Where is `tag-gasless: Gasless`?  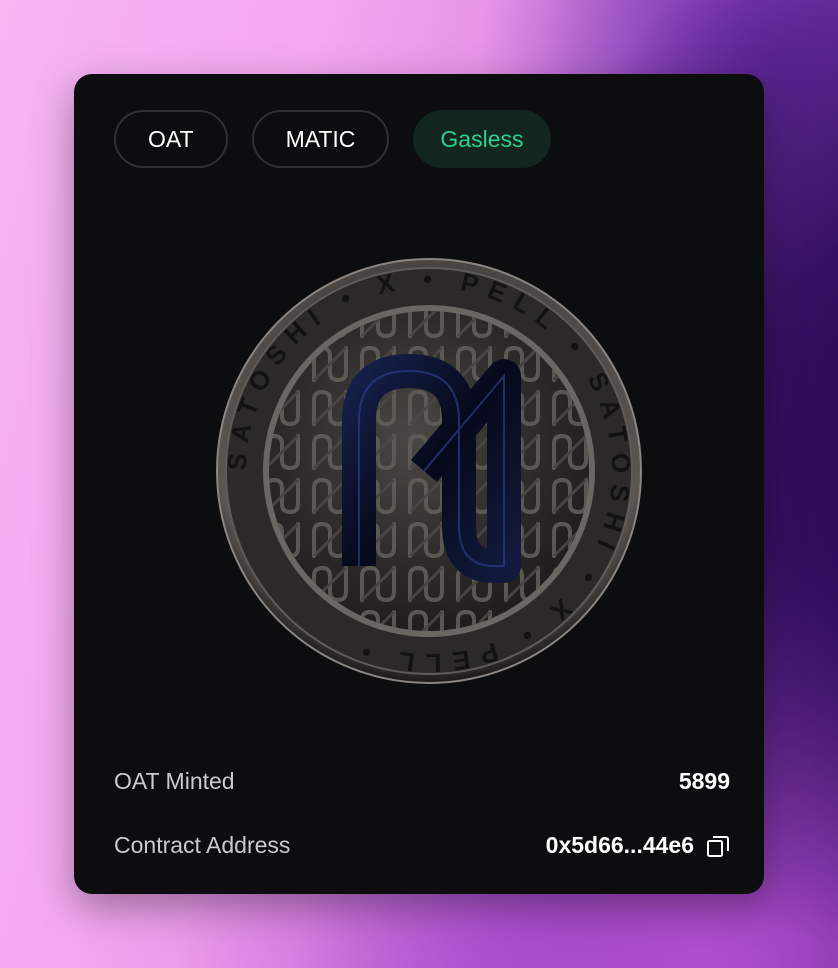
tag-gasless: Gasless is located at coordinates (482, 139).